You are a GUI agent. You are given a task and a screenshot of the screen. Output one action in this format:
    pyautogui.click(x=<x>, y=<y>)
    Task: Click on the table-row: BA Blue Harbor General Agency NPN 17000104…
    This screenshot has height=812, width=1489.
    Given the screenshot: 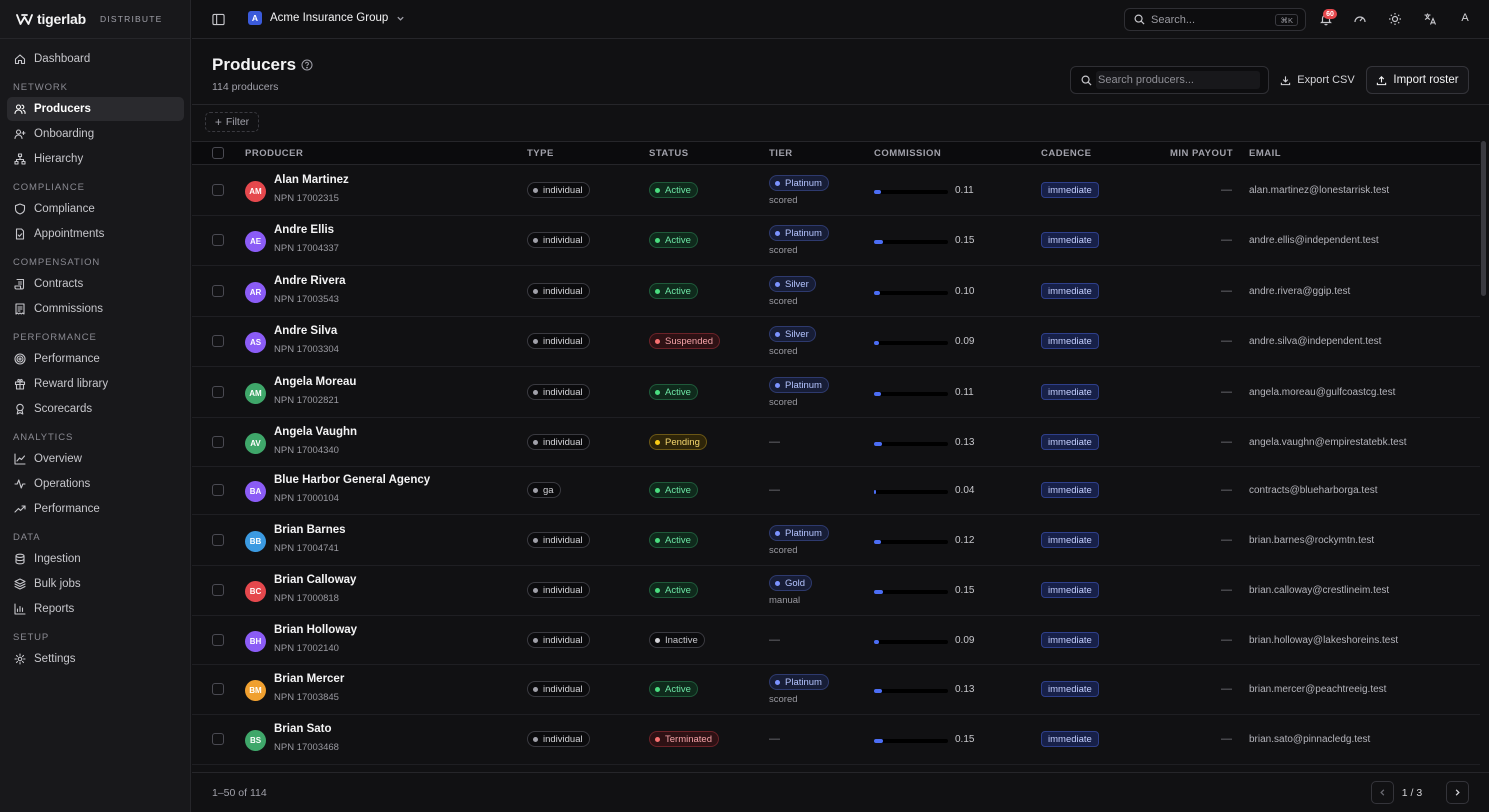 What is the action you would take?
    pyautogui.click(x=836, y=491)
    